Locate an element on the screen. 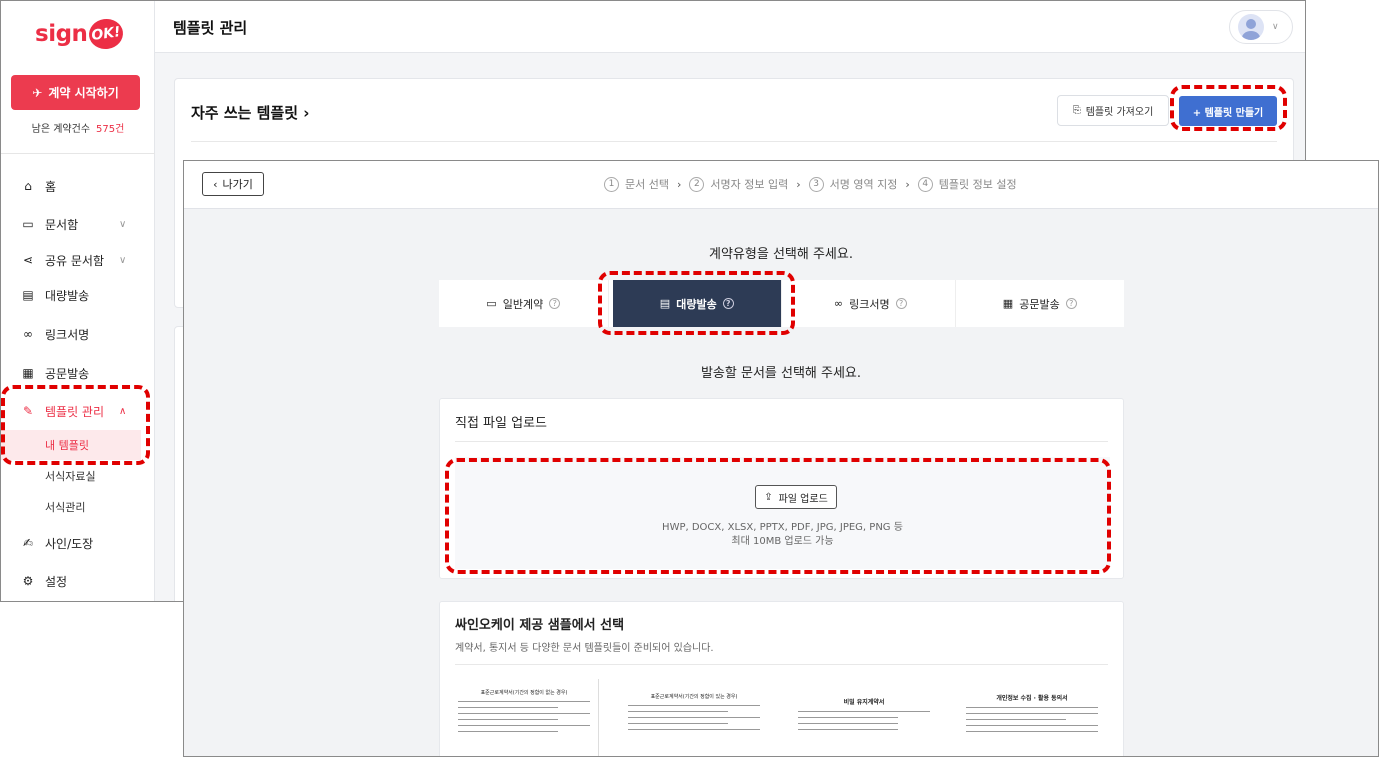 The height and width of the screenshot is (757, 1379). sample-thumbnail: 비밀 유지계약서 is located at coordinates (864, 717).